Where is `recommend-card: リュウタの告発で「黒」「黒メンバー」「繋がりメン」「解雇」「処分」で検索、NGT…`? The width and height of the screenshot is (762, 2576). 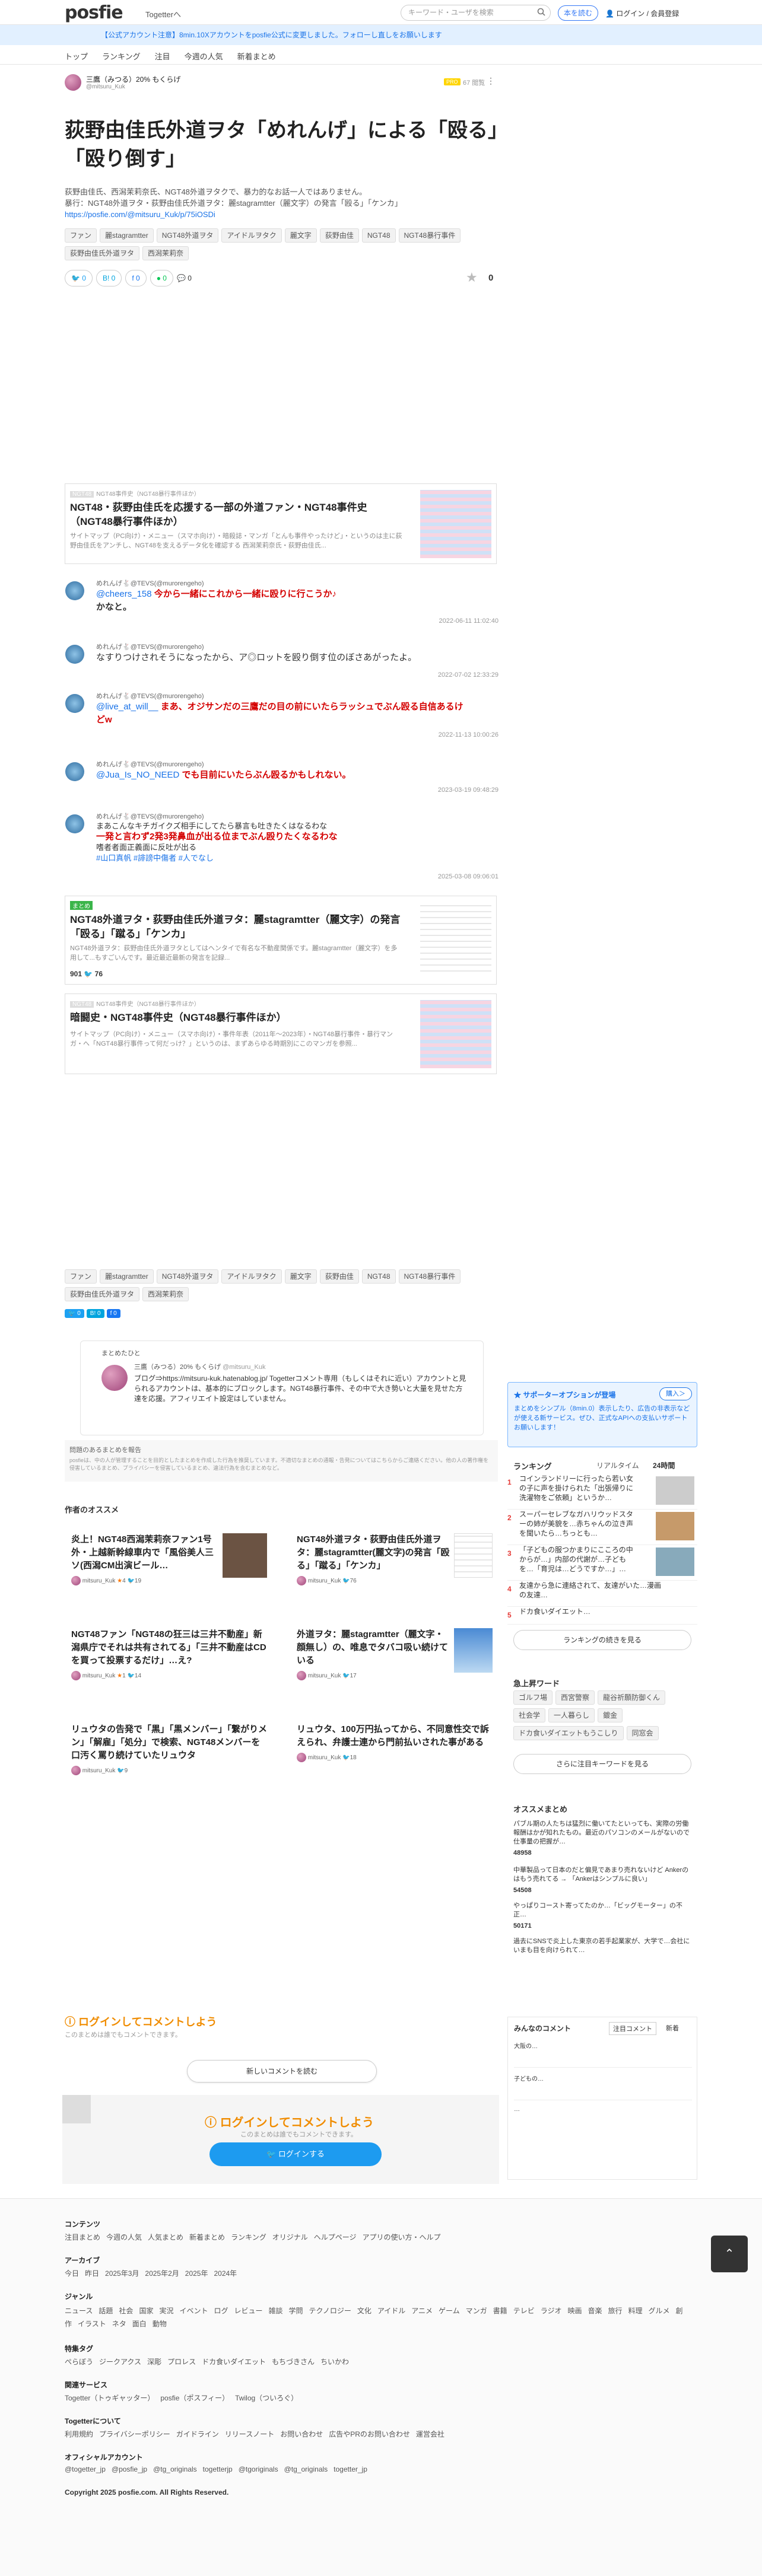
recommend-card: リュウタの告発で「黒」「黒メンバー」「繋がりメン」「解雇」「処分」で検索、NGT… is located at coordinates (169, 1750).